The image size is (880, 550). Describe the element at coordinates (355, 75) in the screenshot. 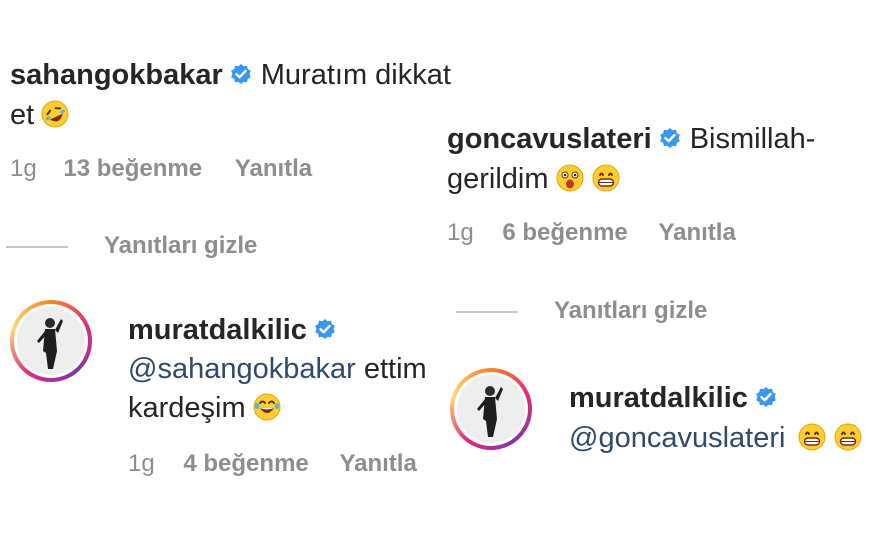

I see `comment-text: Muratım dikkat` at that location.